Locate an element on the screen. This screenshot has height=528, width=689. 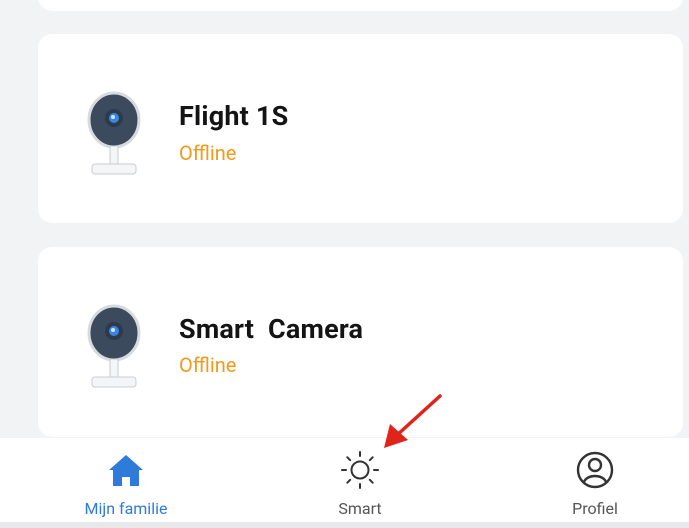
home-icon is located at coordinates (126, 470).